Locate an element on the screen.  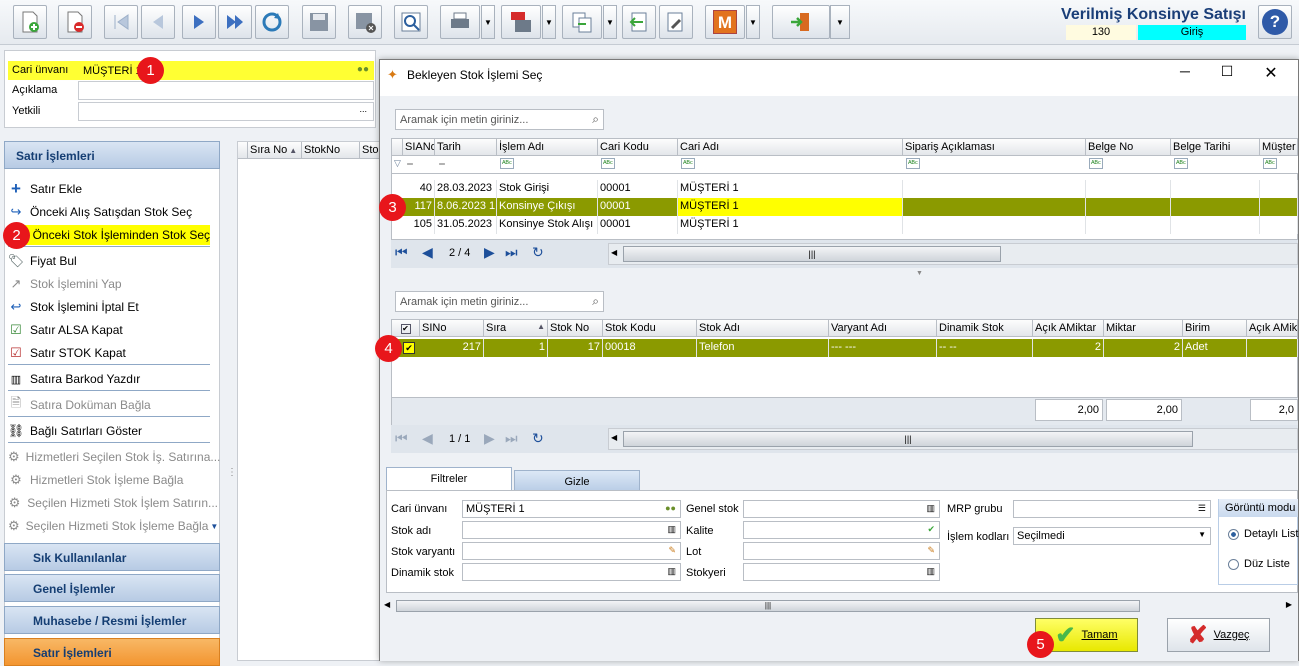
save-button is located at coordinates (319, 22).